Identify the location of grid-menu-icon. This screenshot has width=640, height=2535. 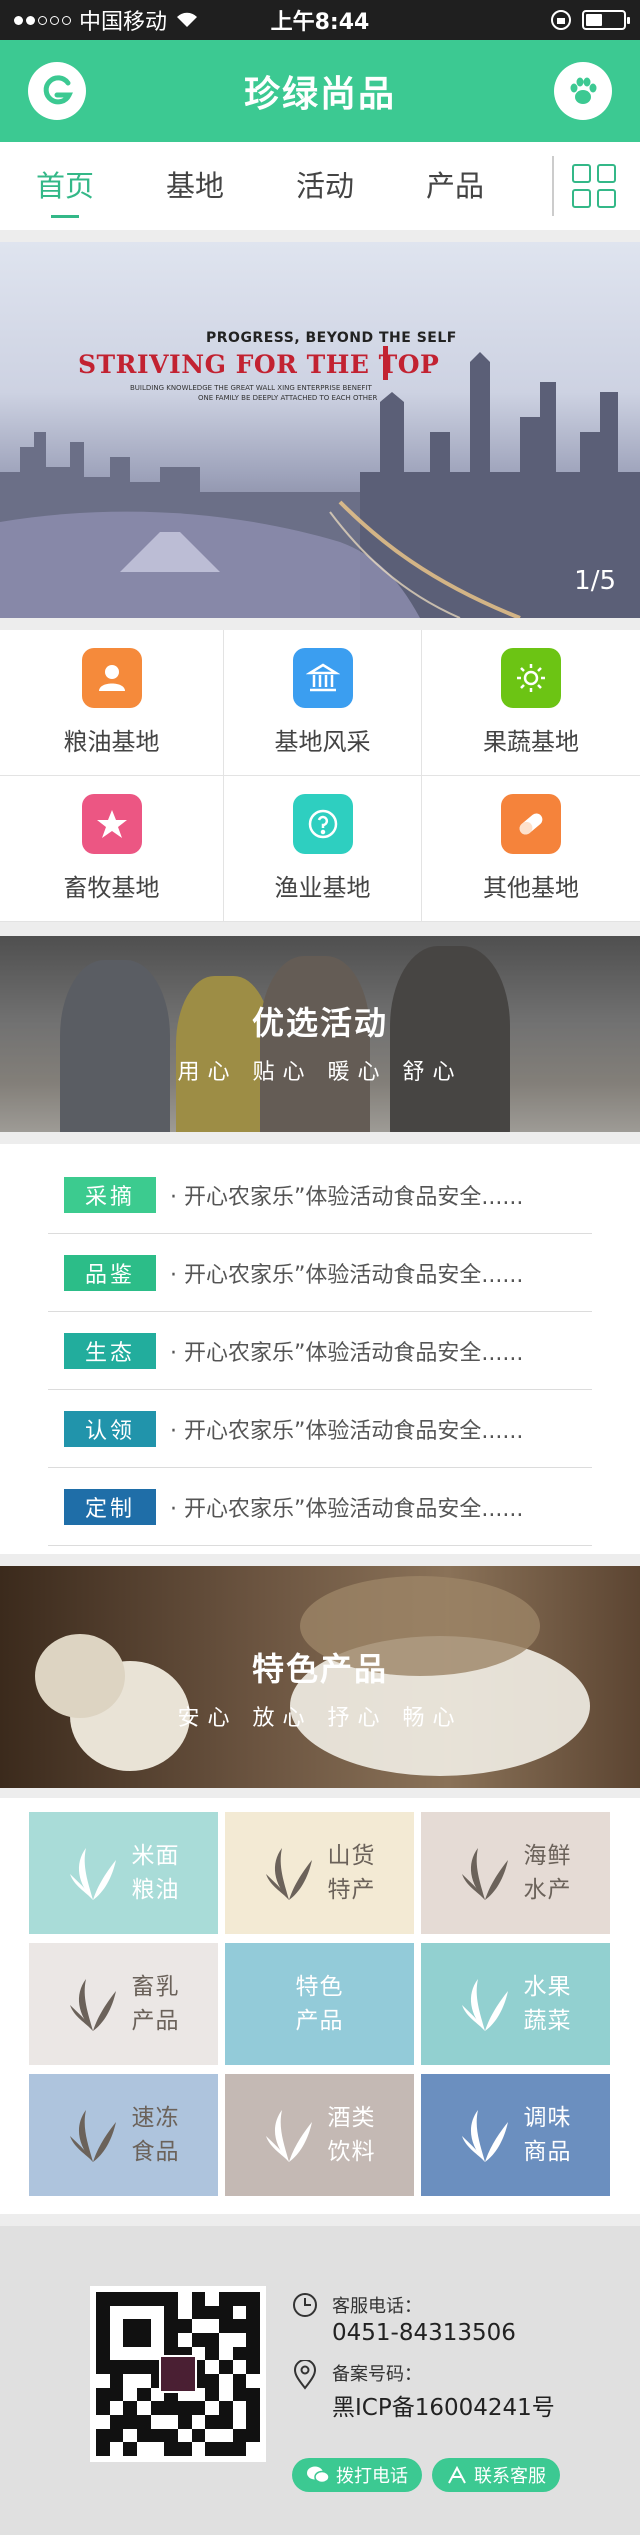
(594, 186).